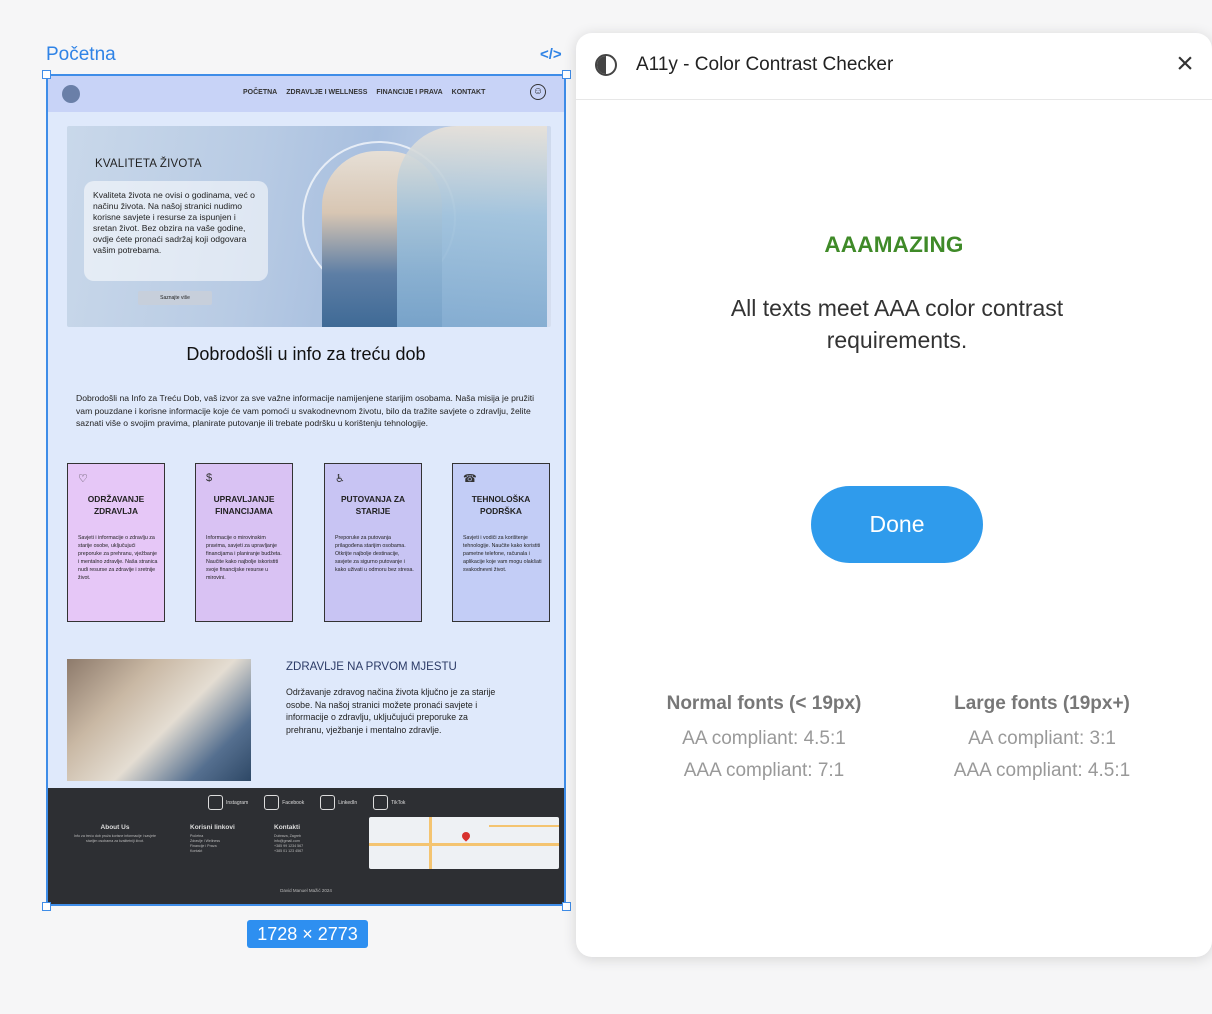 The image size is (1212, 1014). Describe the element at coordinates (71, 94) in the screenshot. I see `logo-icon` at that location.